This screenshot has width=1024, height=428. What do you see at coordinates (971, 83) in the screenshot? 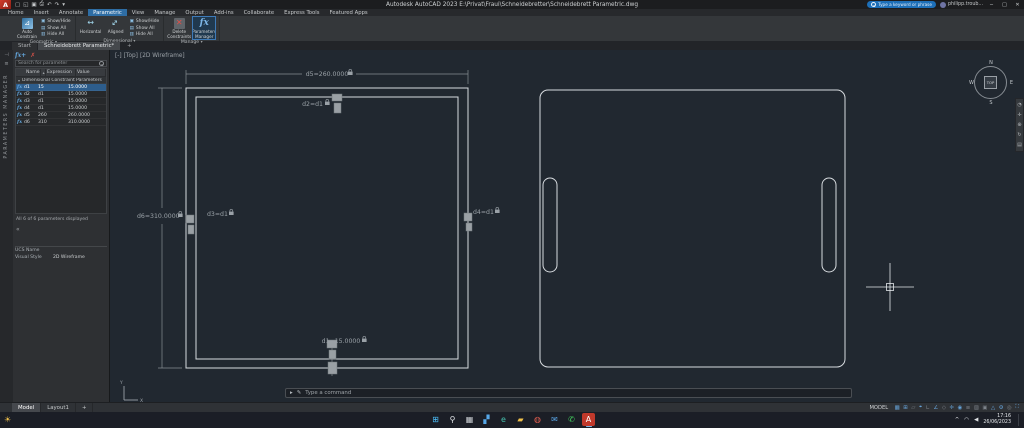
I see `viewcube-west: W` at bounding box center [971, 83].